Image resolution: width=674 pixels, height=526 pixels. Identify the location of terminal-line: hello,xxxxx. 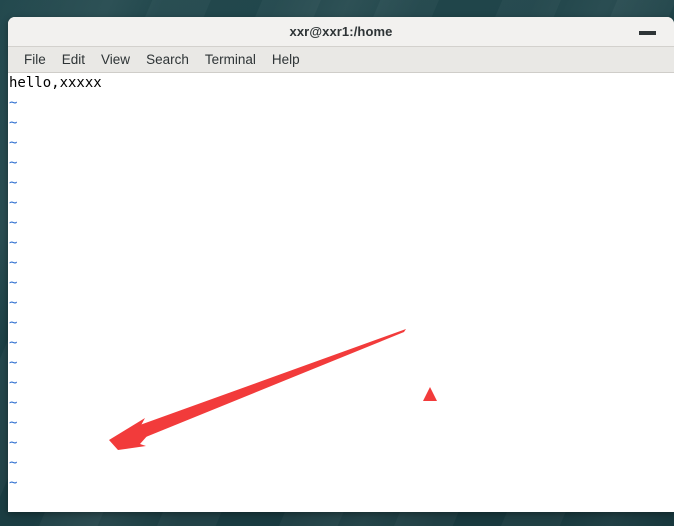
(55, 83).